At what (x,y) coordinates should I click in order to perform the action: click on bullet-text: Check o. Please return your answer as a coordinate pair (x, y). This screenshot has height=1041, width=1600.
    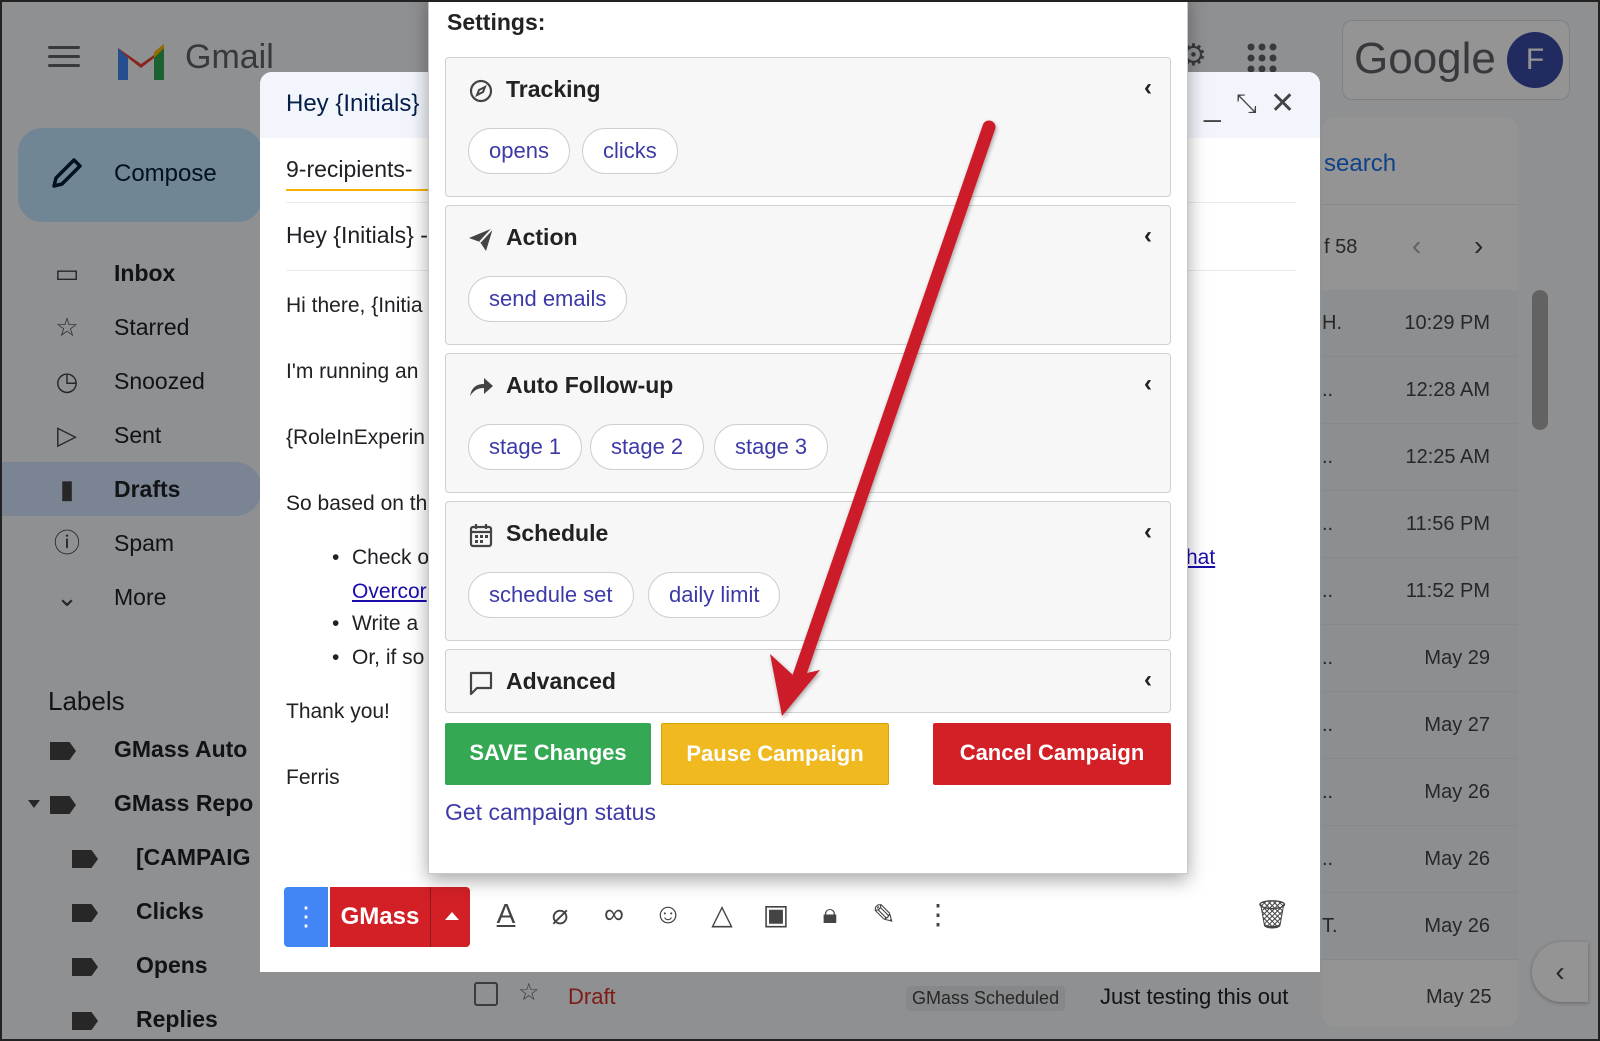
    Looking at the image, I should click on (391, 557).